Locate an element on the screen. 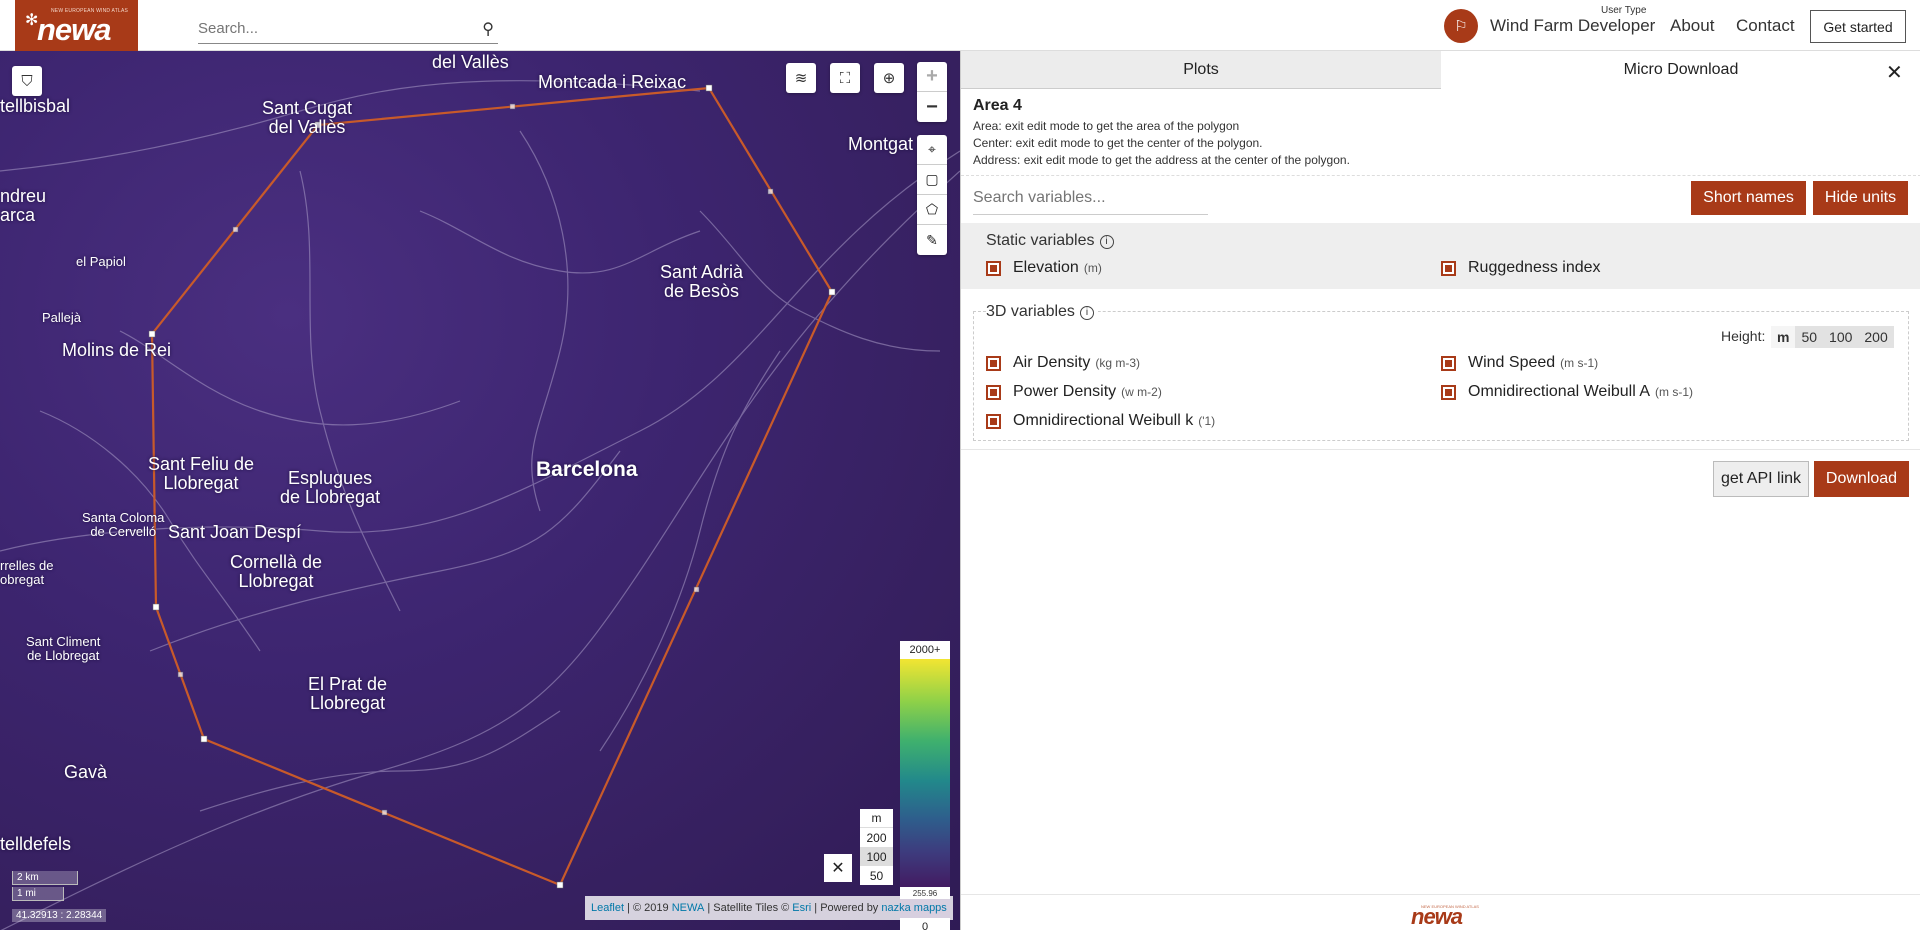 This screenshot has height=930, width=1920. checkbox-label: Power Density is located at coordinates (1065, 391).